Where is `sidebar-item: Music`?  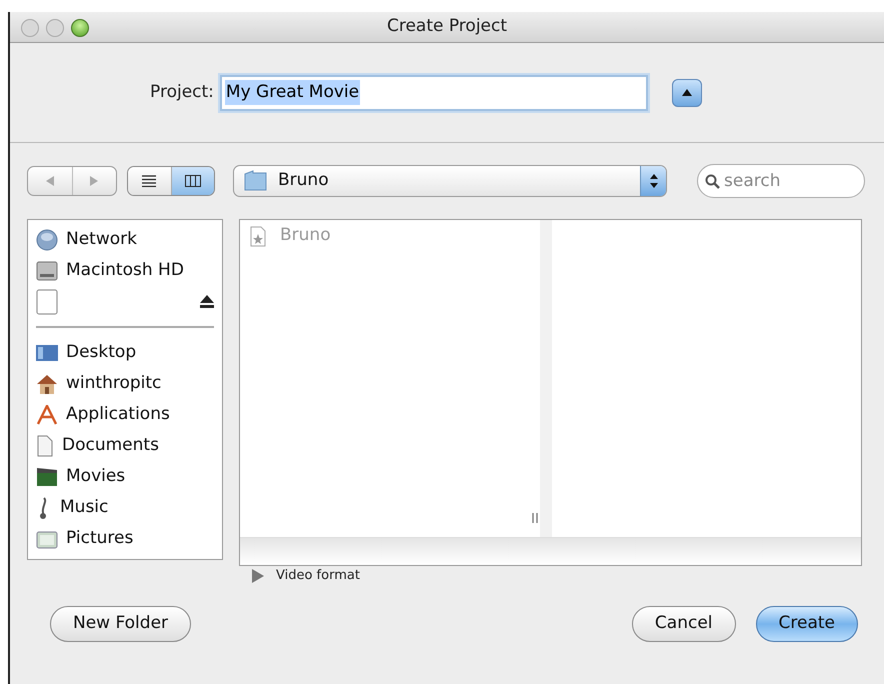
sidebar-item: Music is located at coordinates (125, 507).